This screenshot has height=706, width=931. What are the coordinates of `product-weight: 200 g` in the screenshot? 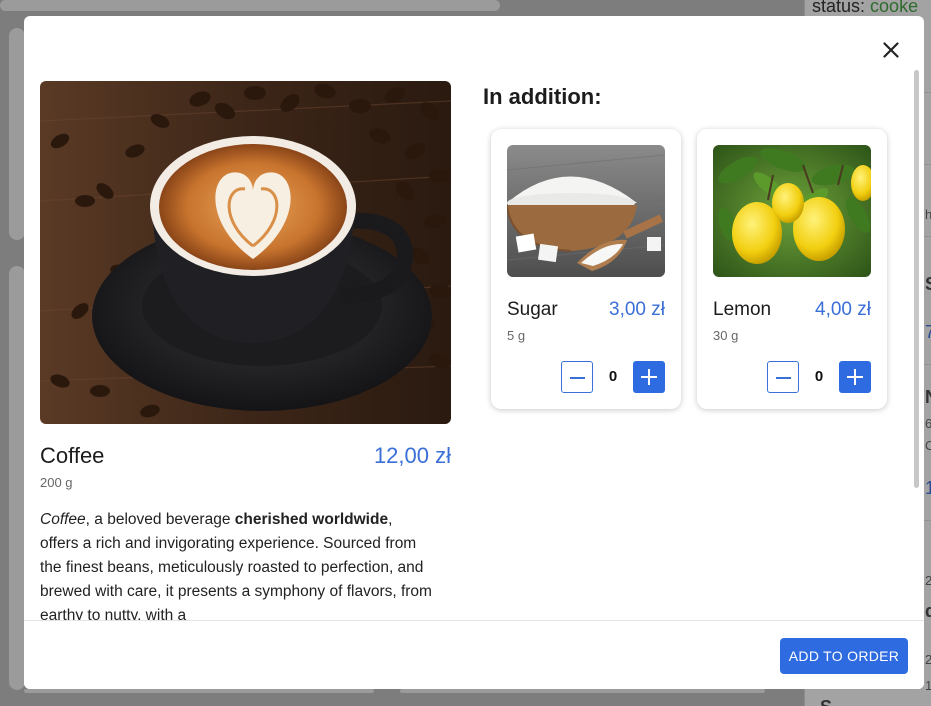 It's located at (56, 482).